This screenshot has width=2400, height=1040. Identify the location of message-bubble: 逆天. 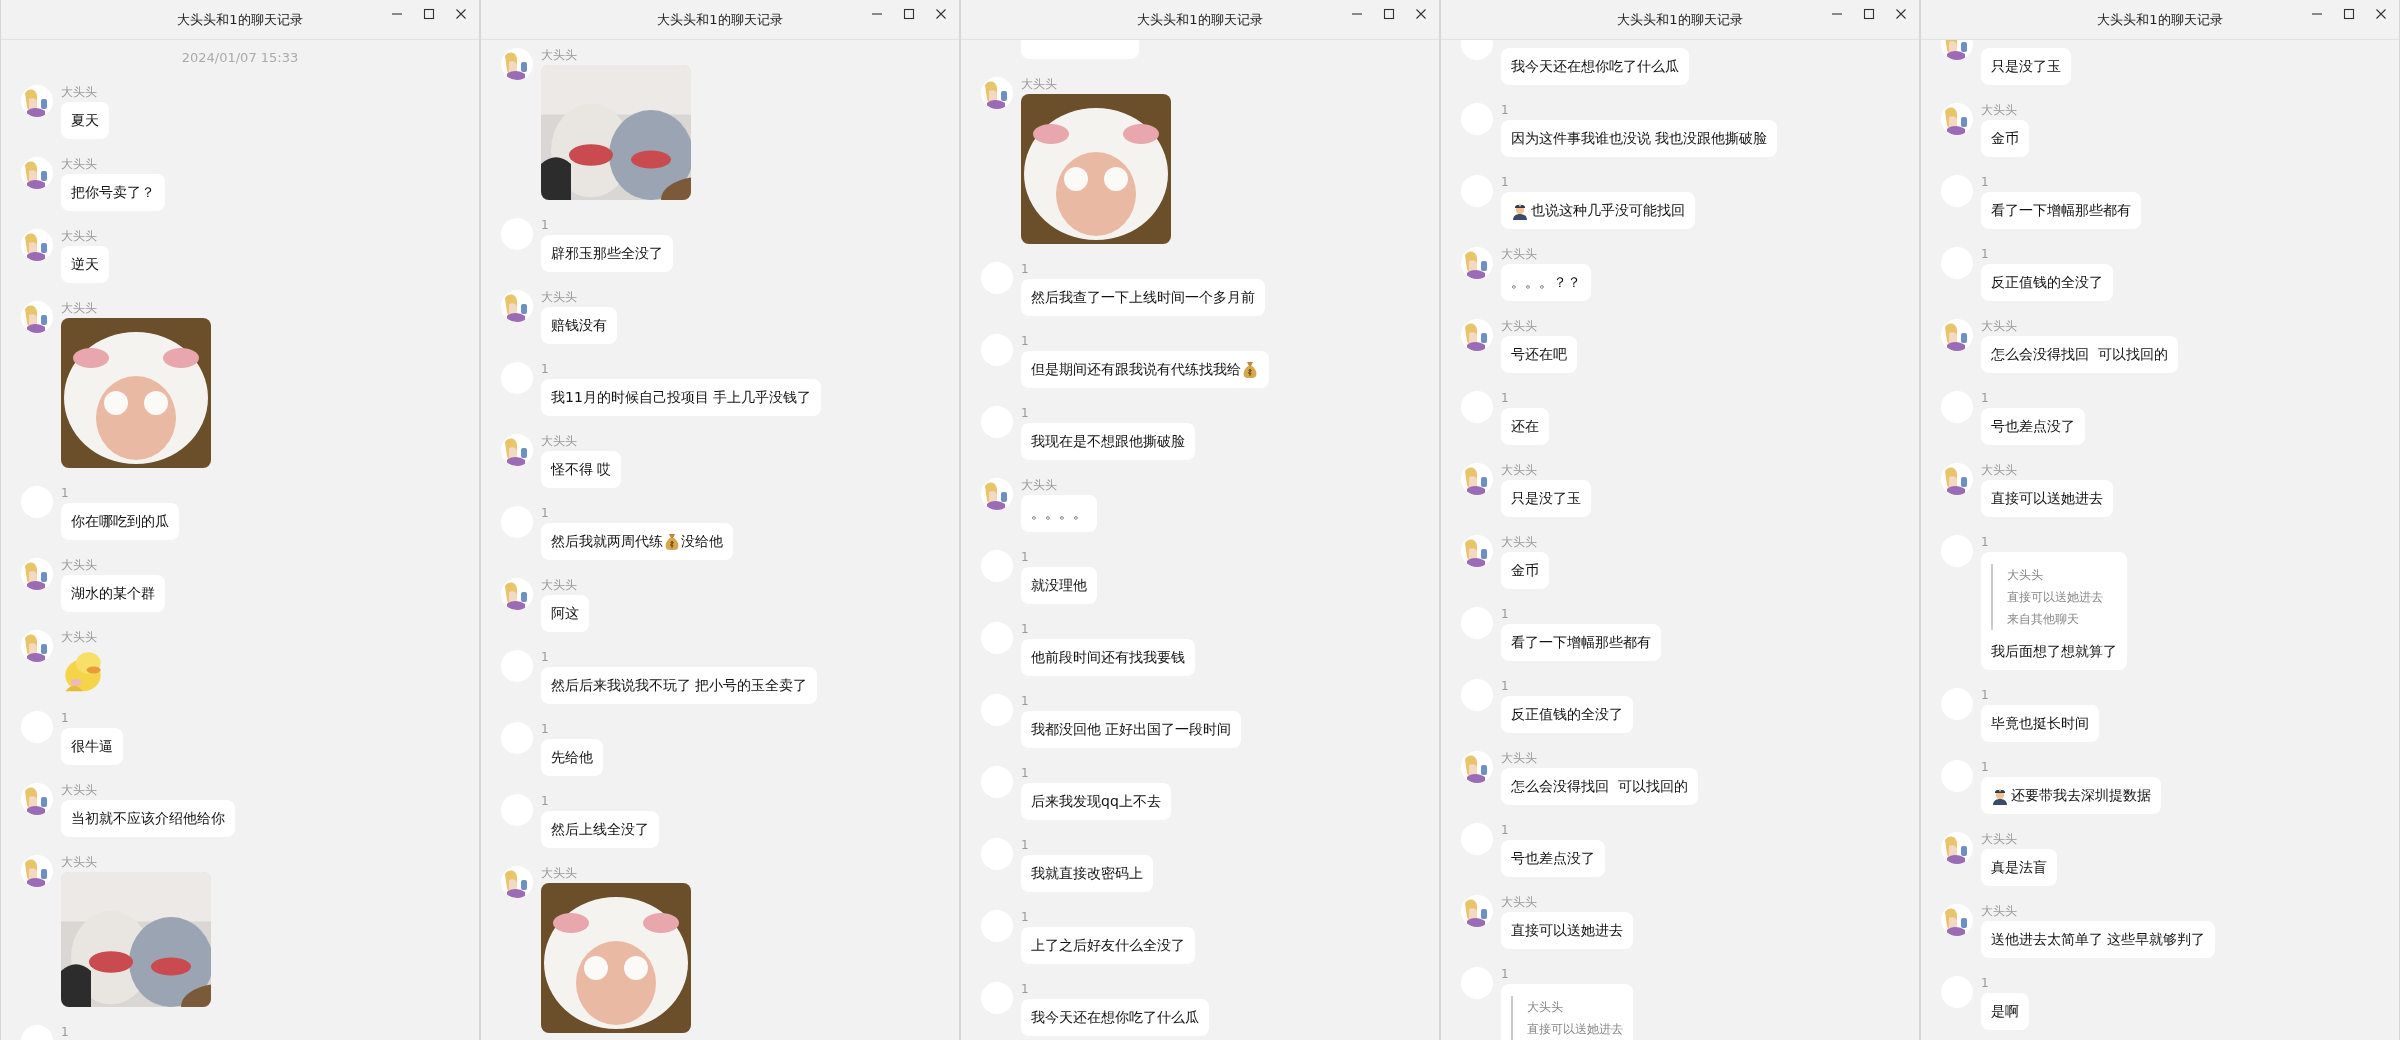
(85, 264).